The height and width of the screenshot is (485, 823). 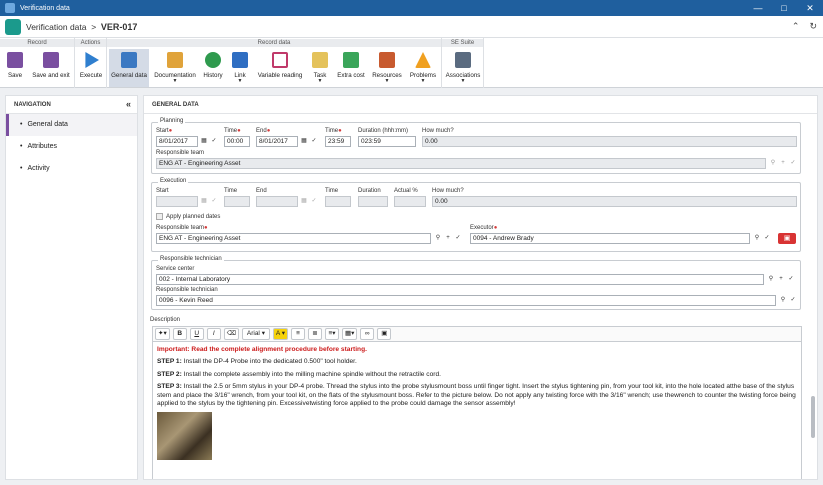 What do you see at coordinates (263, 131) in the screenshot?
I see `planning-end-label: End●` at bounding box center [263, 131].